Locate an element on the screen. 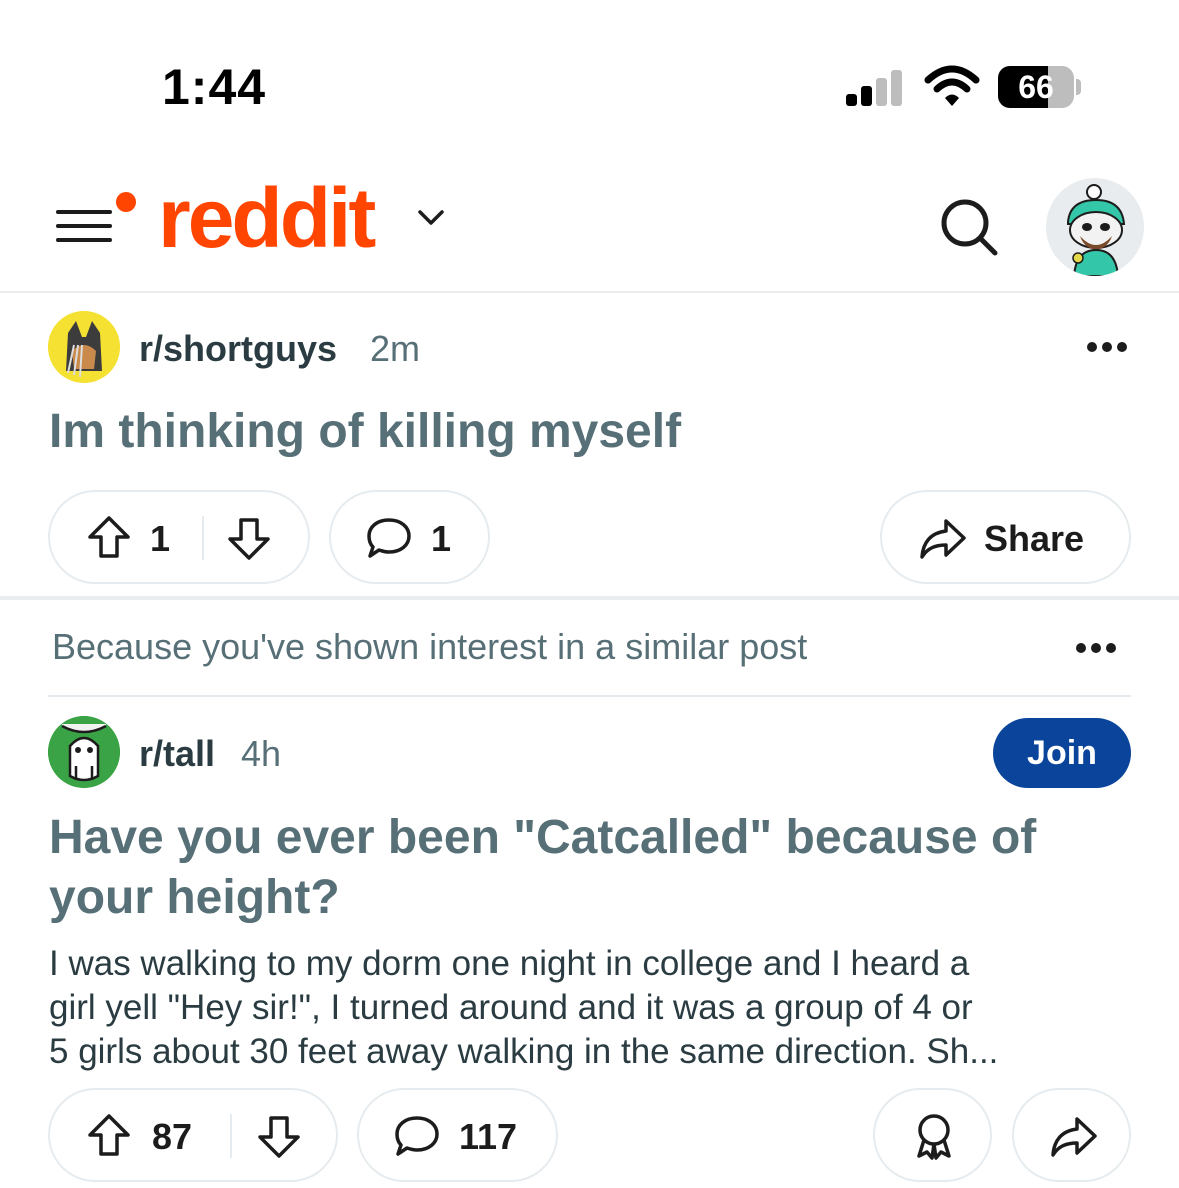 Image resolution: width=1179 pixels, height=1188 pixels. notification-dot is located at coordinates (126, 202).